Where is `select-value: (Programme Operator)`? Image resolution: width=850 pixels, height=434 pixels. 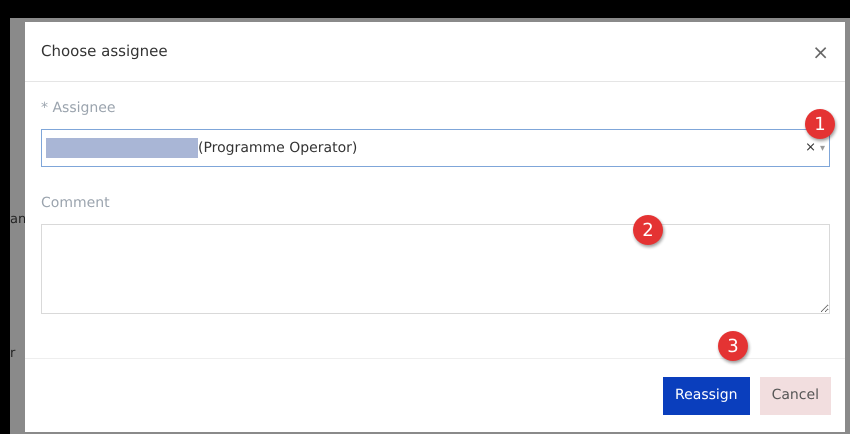 select-value: (Programme Operator) is located at coordinates (278, 148).